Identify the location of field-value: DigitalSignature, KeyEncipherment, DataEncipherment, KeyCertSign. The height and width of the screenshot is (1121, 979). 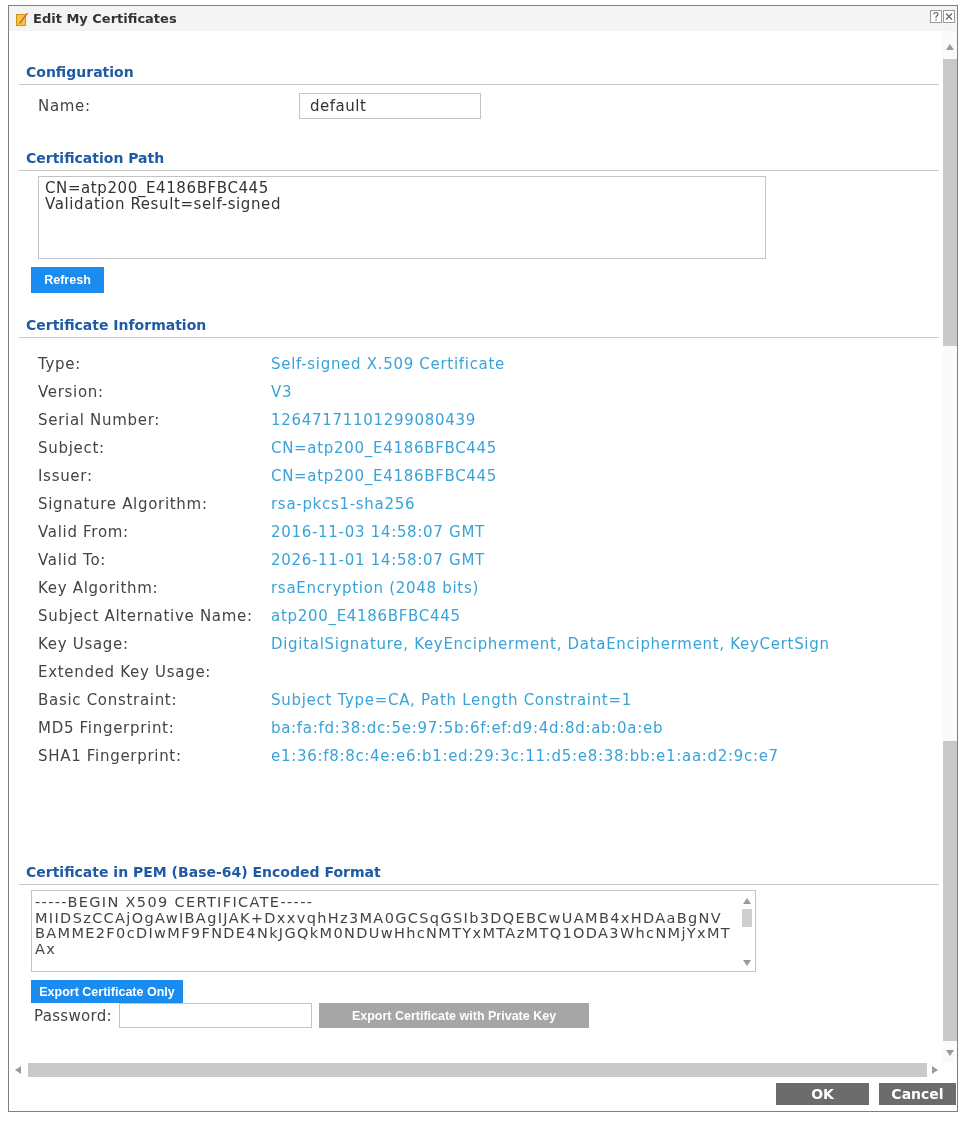
(551, 644).